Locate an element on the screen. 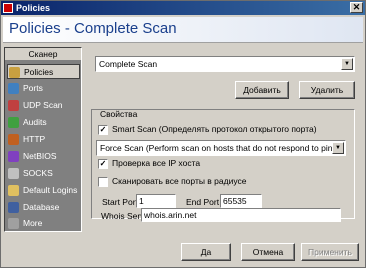  database-icon is located at coordinates (13, 207).